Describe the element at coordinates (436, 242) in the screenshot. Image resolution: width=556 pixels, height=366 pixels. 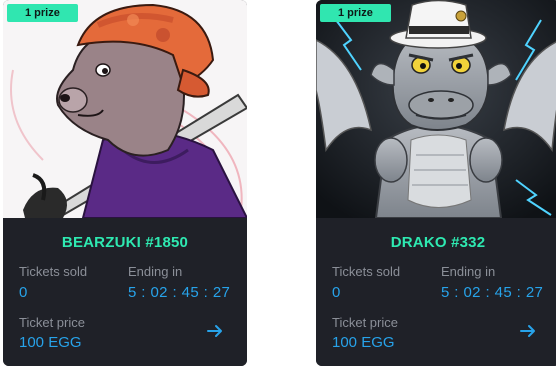
I see `nft-title: DRAKO #332` at that location.